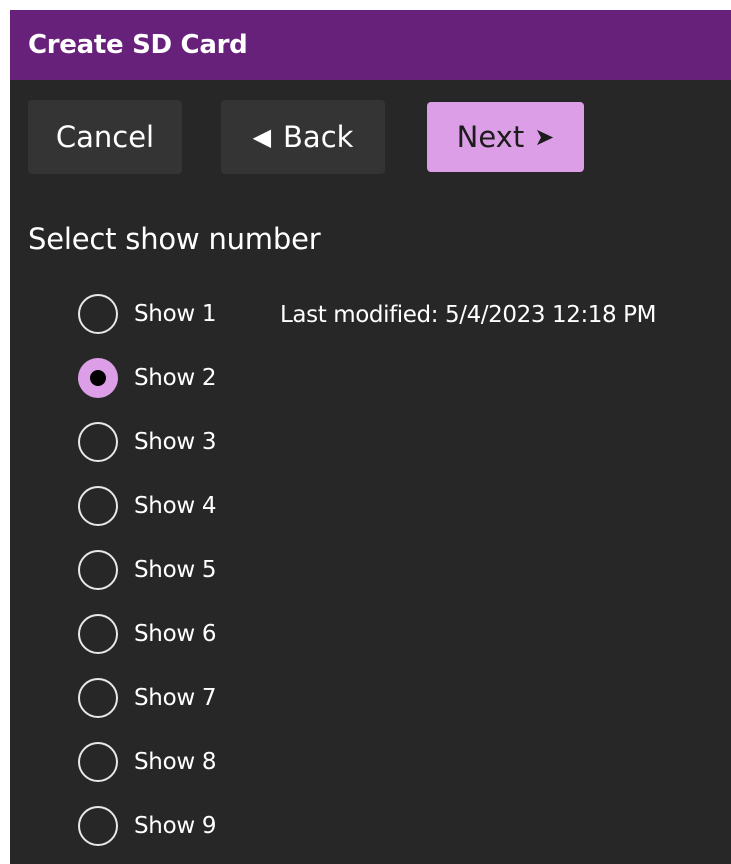  I want to click on cancel-button: Cancel, so click(105, 137).